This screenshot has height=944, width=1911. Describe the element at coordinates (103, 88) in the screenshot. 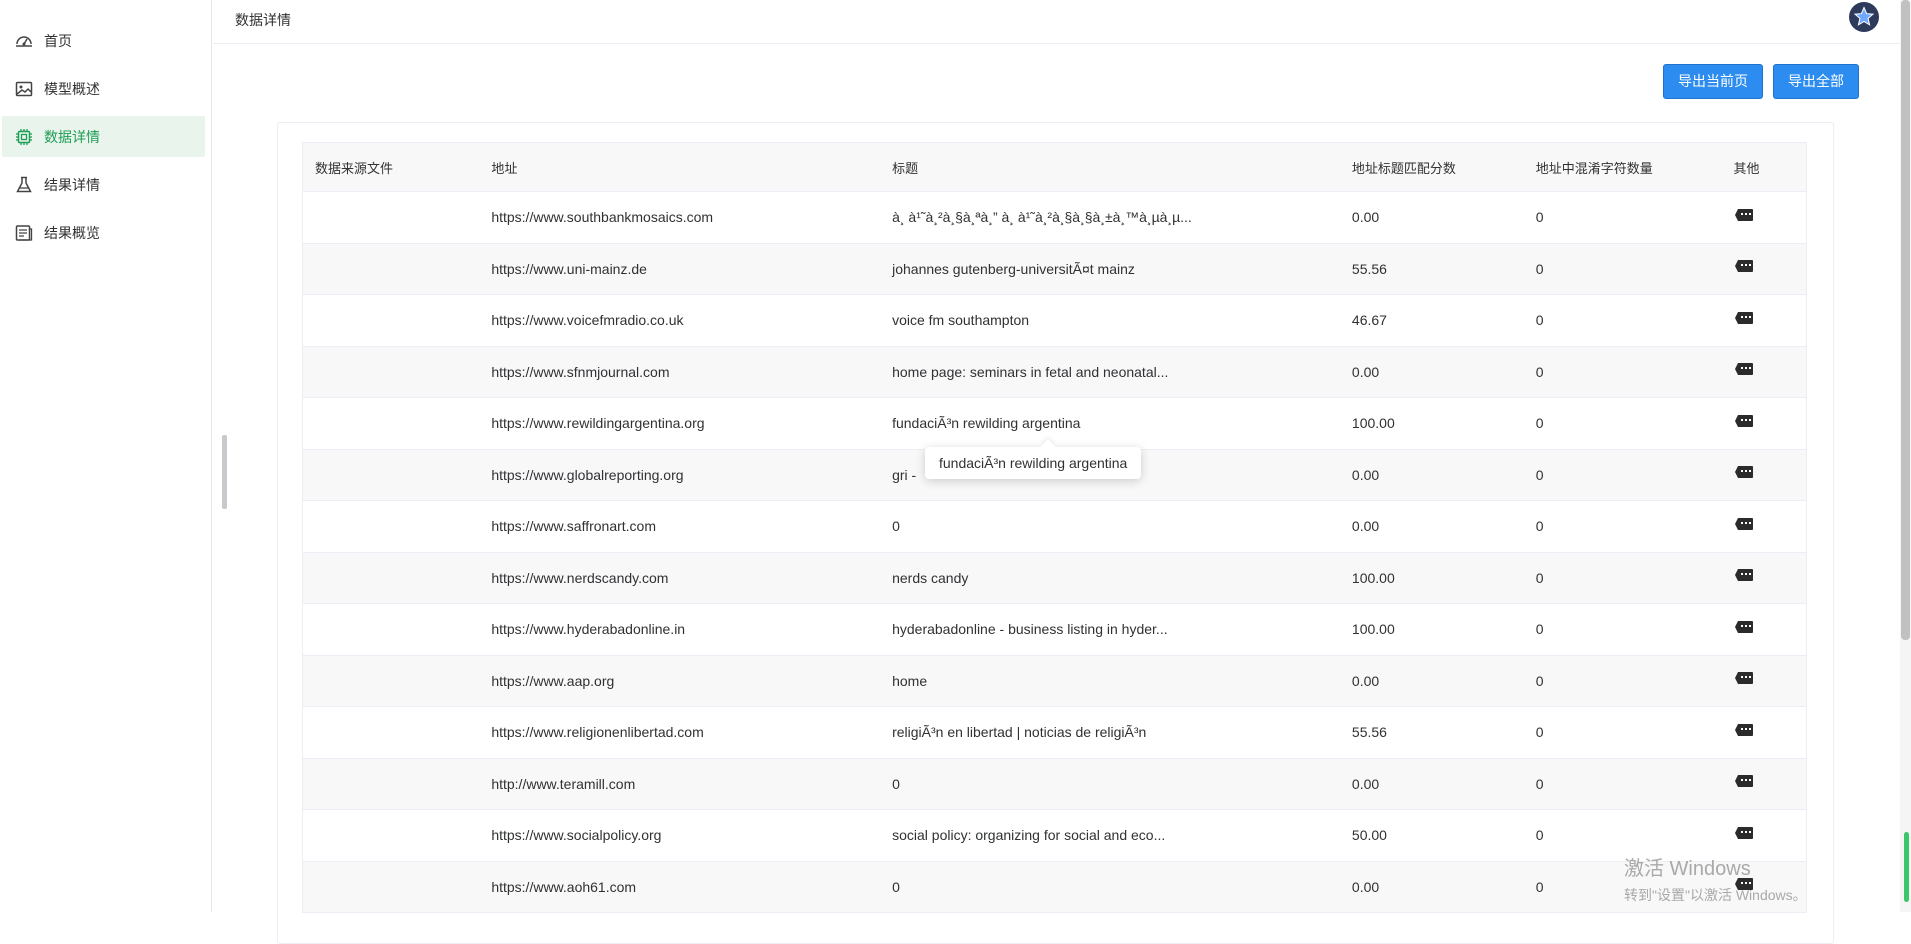

I see `sidebar-item-model-overview: 模型概述` at that location.